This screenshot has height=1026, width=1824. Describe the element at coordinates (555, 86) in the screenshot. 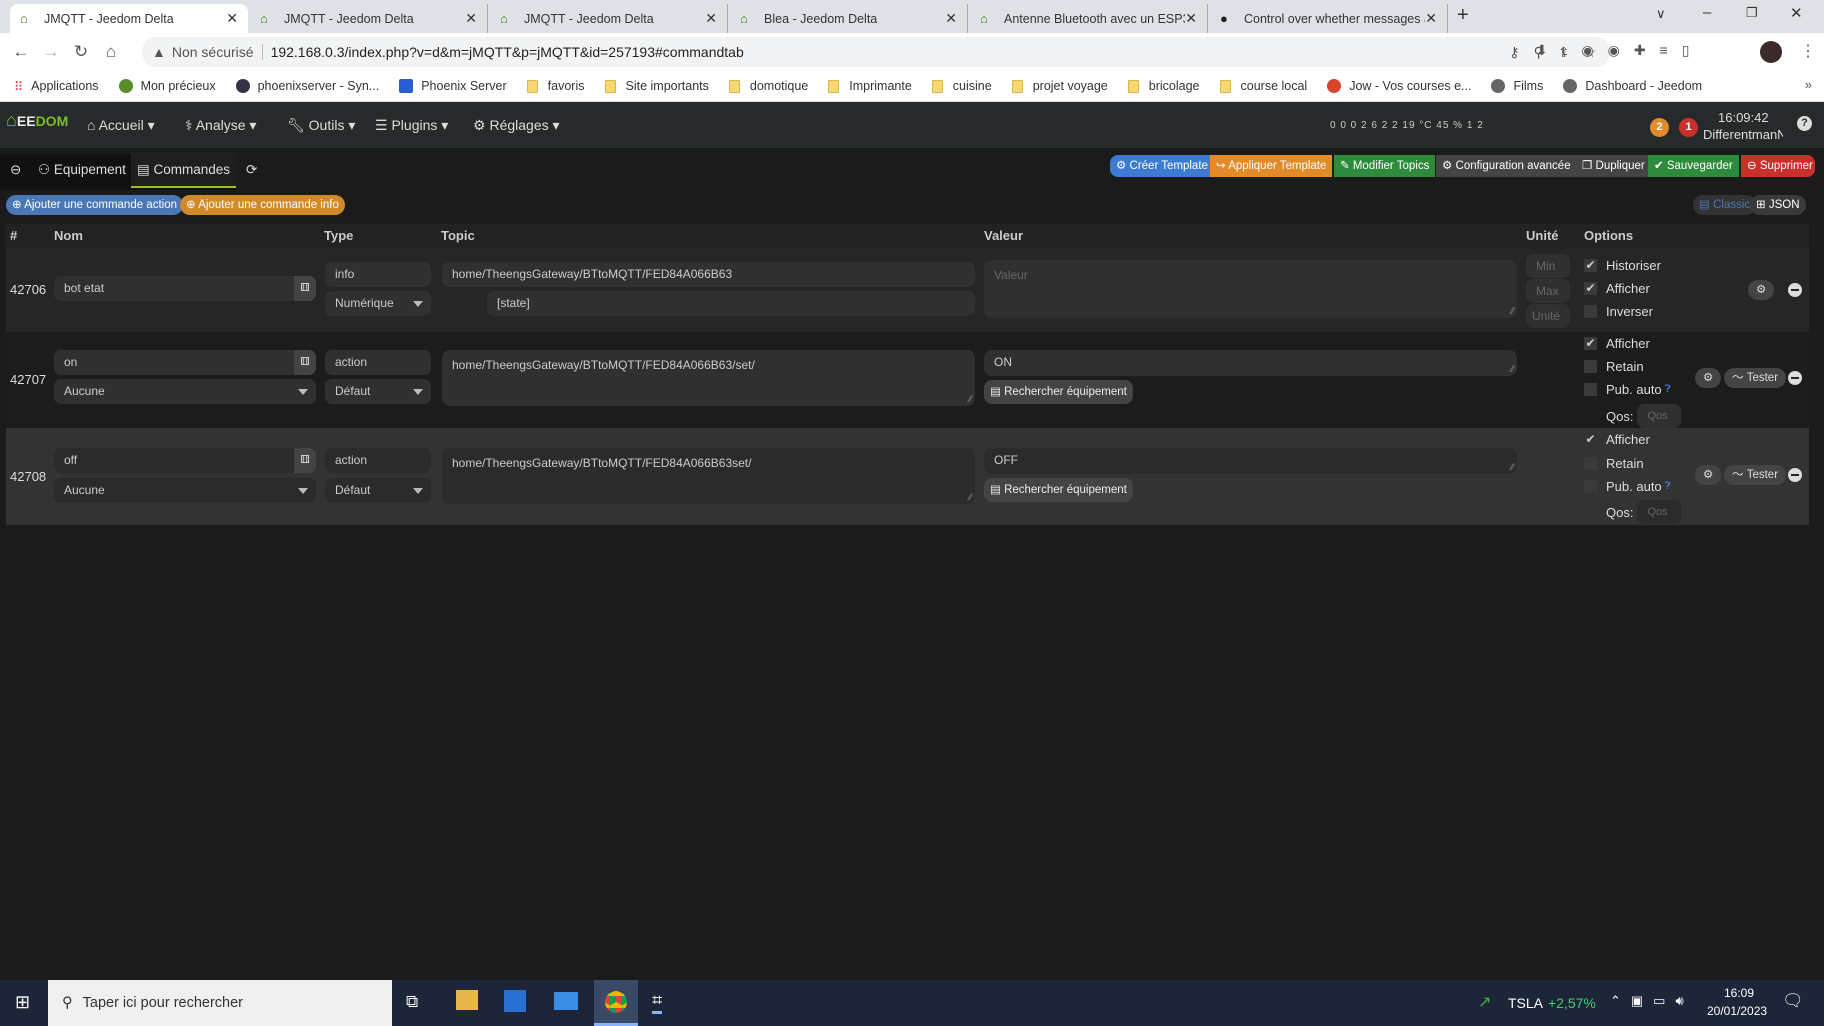

I see `bookmark-folder: favoris` at that location.